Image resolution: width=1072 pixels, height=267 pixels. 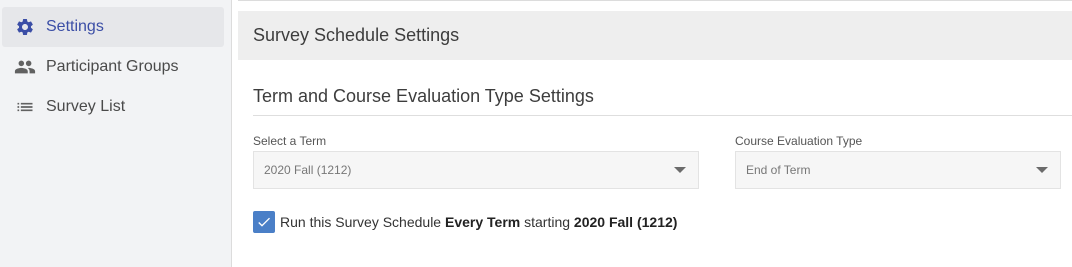 I want to click on top-divider, so click(x=655, y=0).